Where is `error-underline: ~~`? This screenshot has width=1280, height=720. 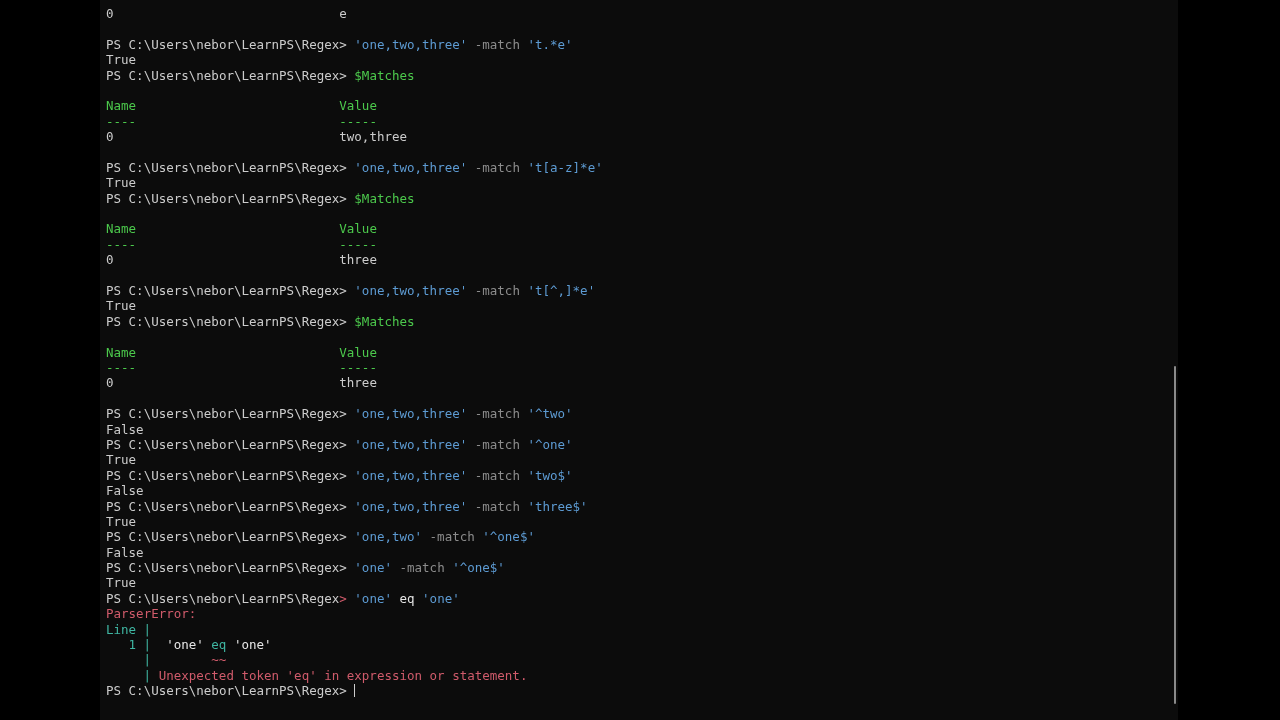
error-underline: ~~ is located at coordinates (219, 660).